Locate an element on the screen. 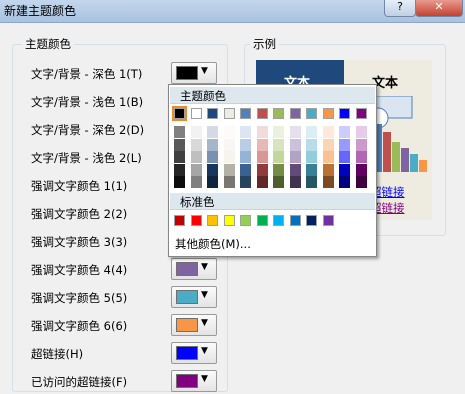 The height and width of the screenshot is (394, 465). color-row-label: 强调文字颜色 6(6) is located at coordinates (79, 326).